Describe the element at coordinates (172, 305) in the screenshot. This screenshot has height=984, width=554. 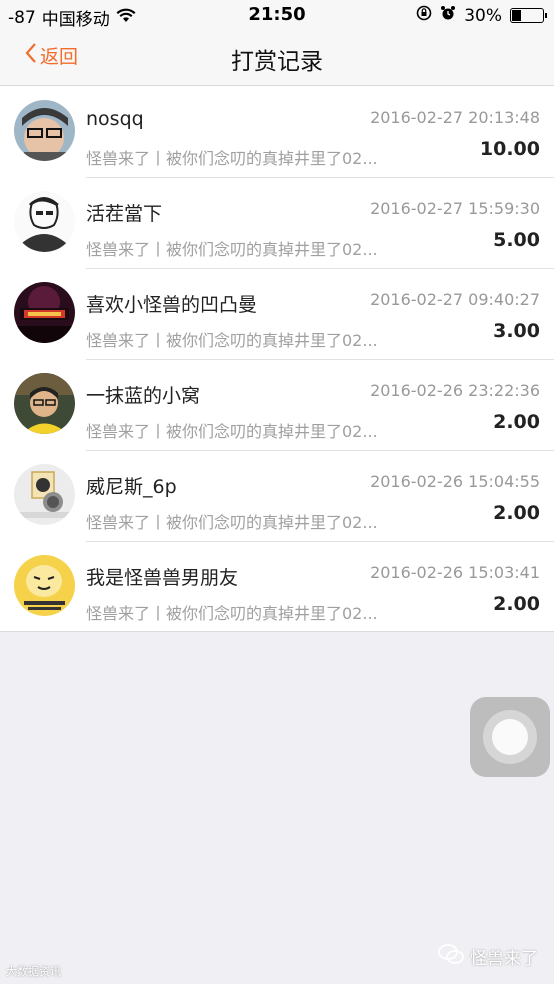
I see `sender-name: 喜欢小怪兽的凹凸曼` at that location.